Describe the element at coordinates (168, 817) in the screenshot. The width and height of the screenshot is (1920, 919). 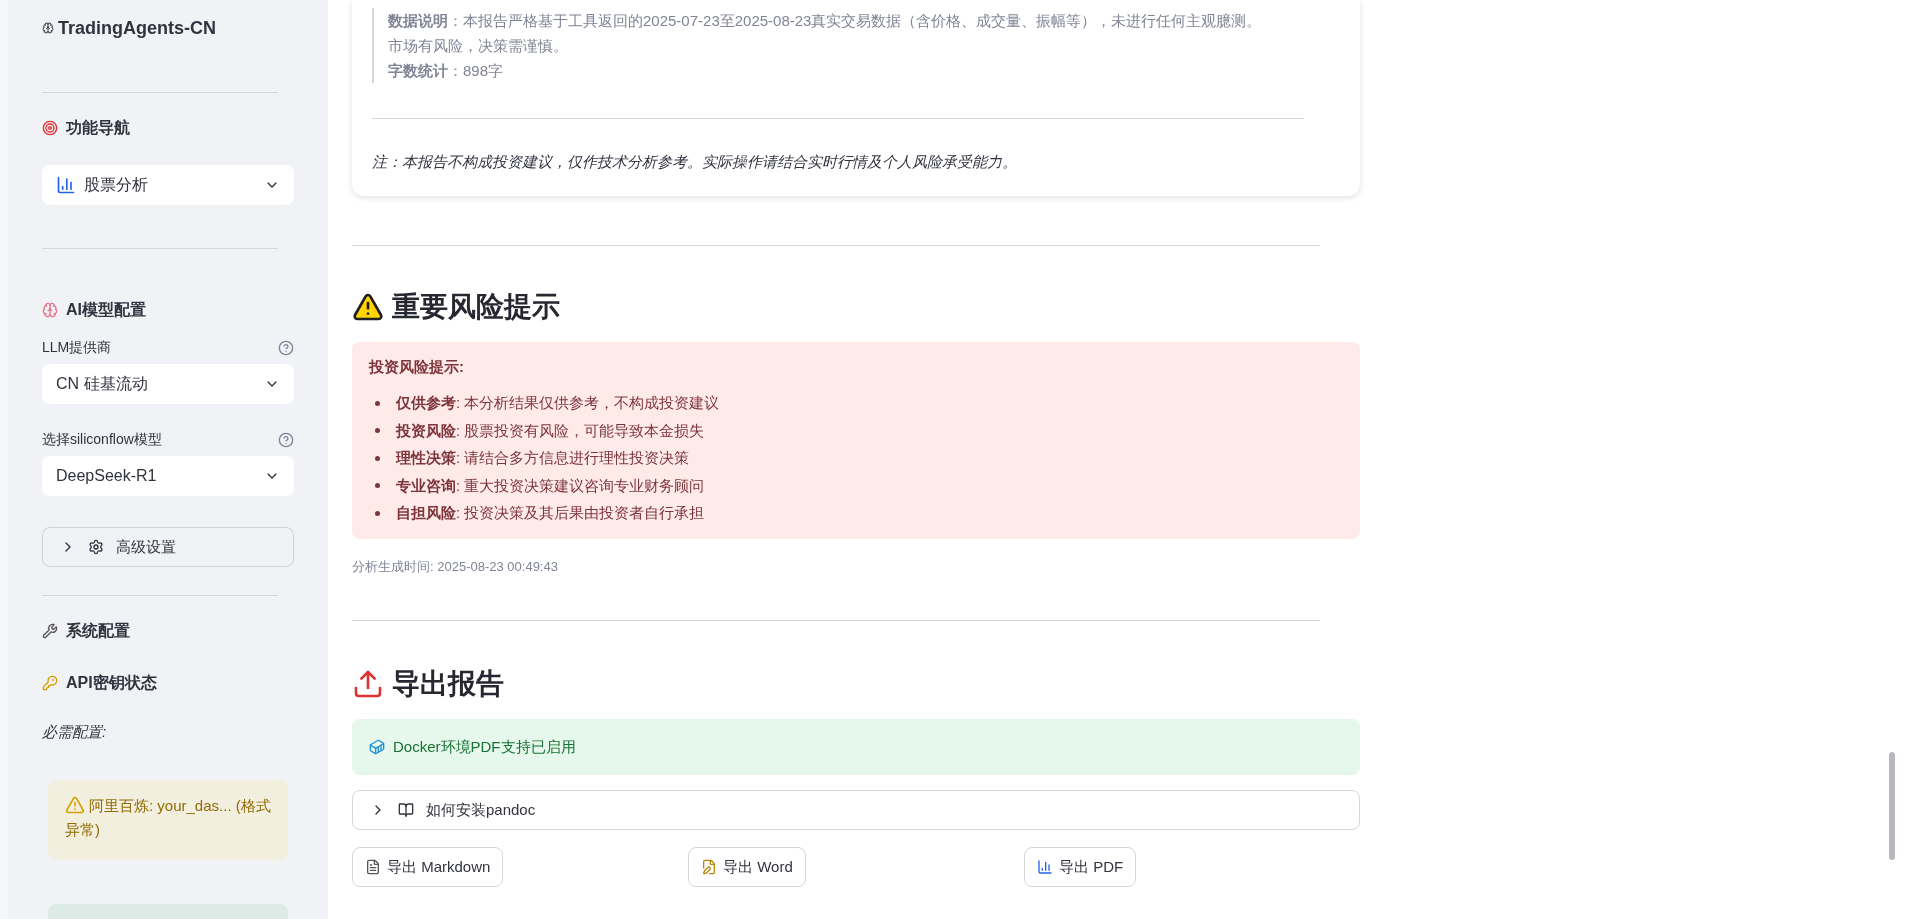
I see `alert-text: 阿里百炼: your_das... (格式异常)` at that location.